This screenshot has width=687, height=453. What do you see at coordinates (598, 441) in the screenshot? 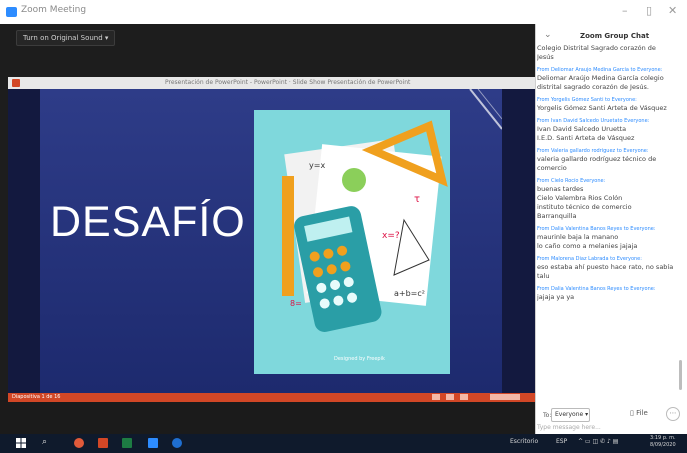
I see `tray-icons: ^ ▭ ◫ ✆ ♪ ▤` at bounding box center [598, 441].